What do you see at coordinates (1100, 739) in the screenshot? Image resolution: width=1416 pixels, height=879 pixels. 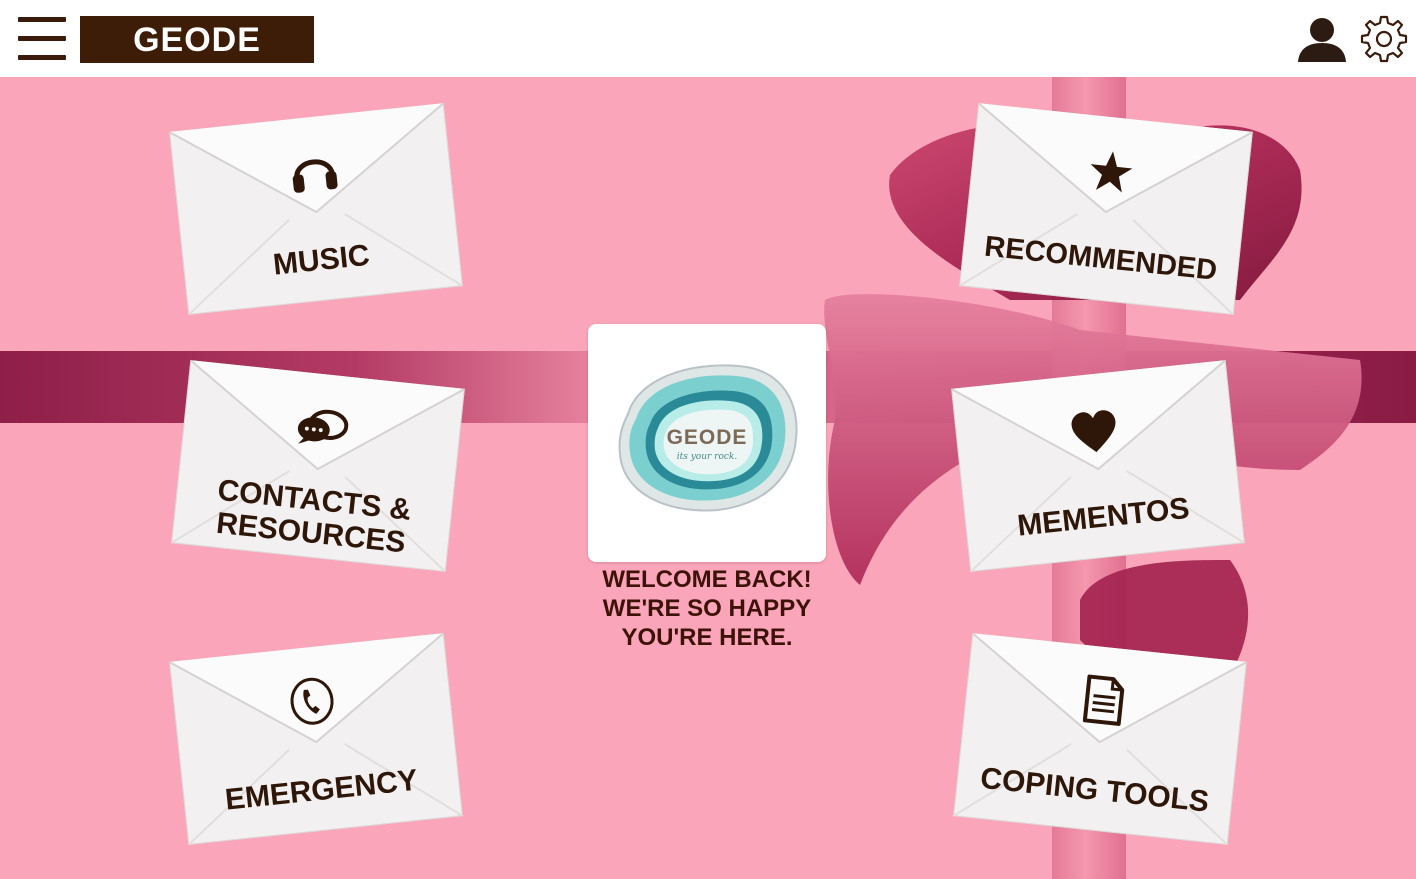 I see `coping-tools-tile: COPING TOOLS` at bounding box center [1100, 739].